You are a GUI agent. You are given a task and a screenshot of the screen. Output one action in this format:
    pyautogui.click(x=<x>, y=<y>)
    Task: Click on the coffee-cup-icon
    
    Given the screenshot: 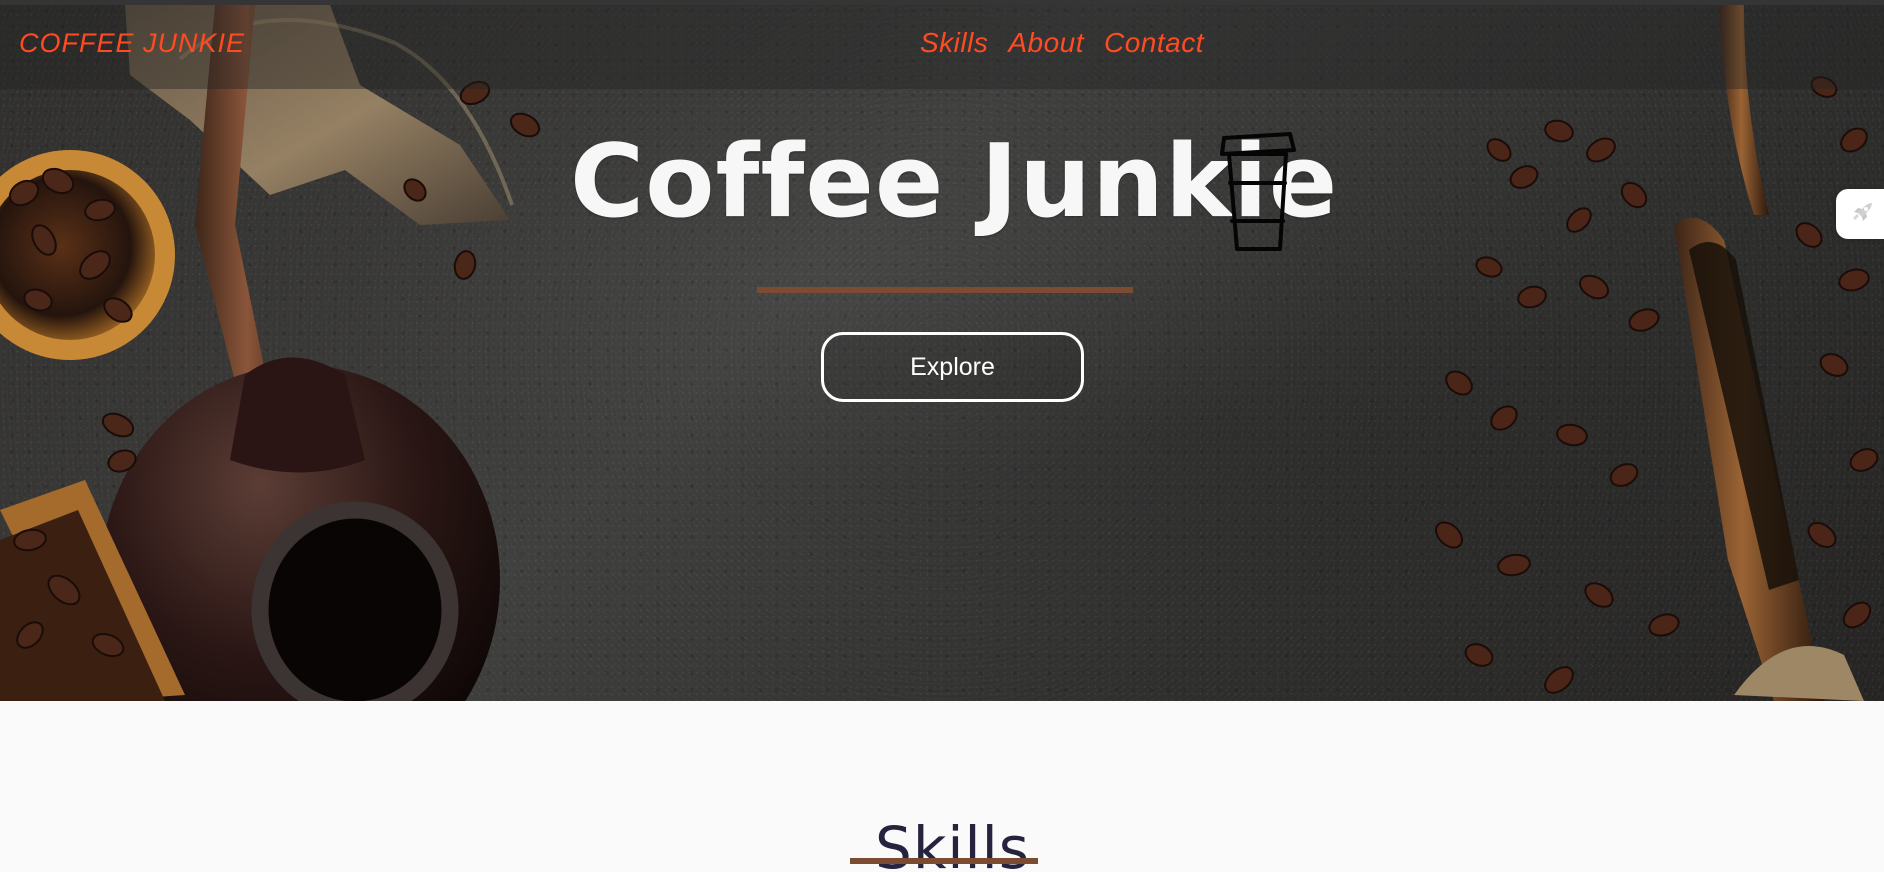 What is the action you would take?
    pyautogui.click(x=1258, y=191)
    